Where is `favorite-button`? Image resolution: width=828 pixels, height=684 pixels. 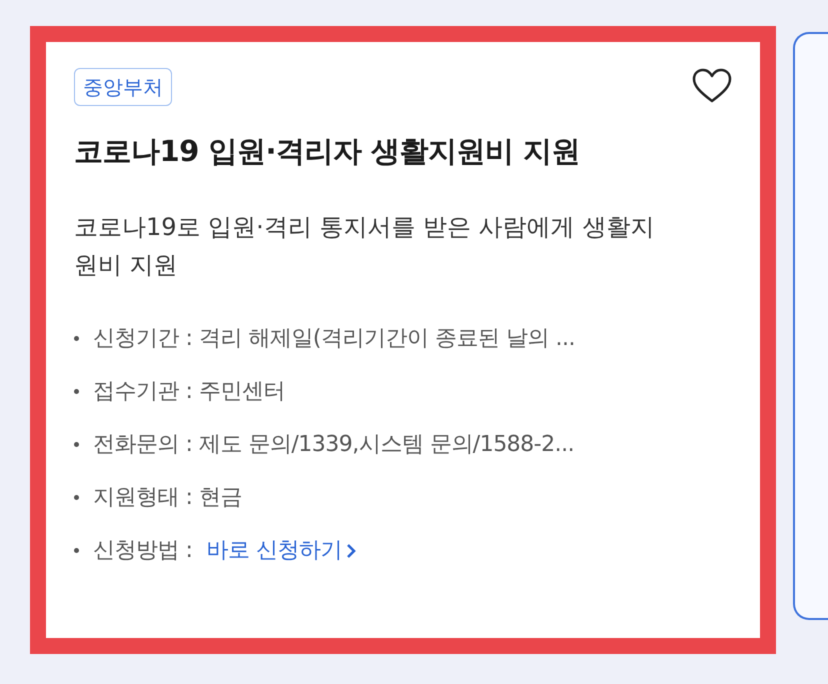
favorite-button is located at coordinates (712, 86).